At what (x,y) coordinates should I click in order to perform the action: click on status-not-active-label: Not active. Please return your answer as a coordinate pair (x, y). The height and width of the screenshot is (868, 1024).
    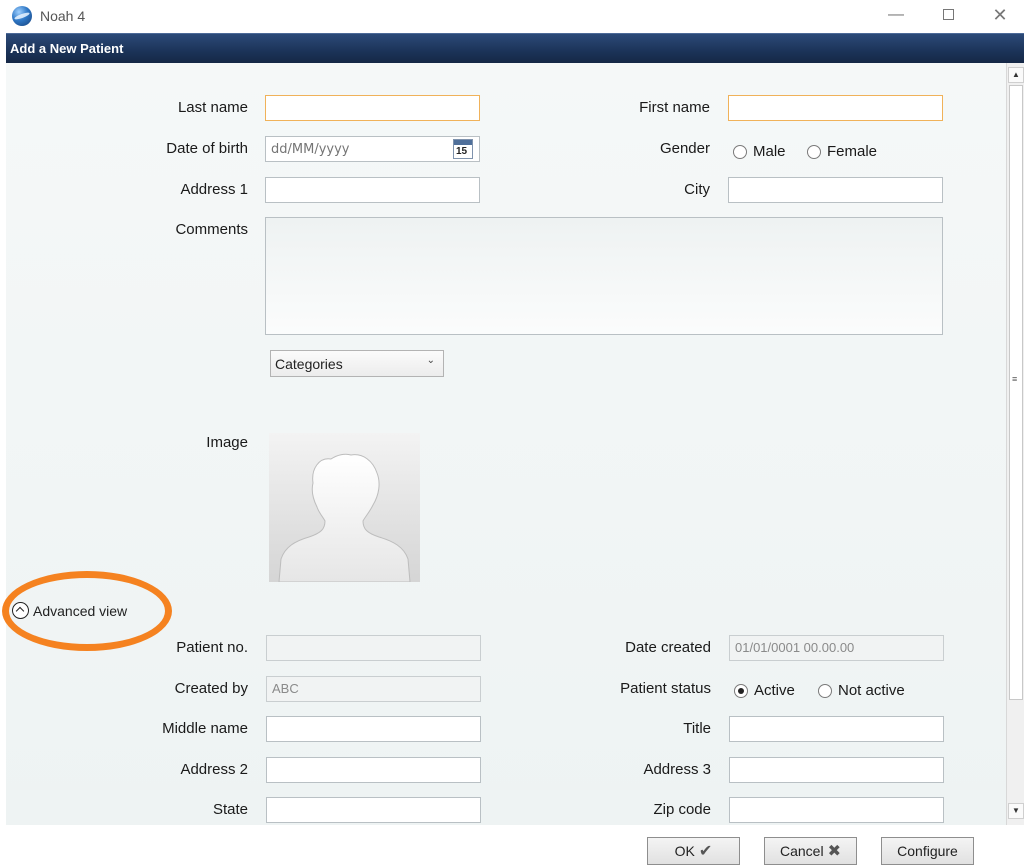
    Looking at the image, I should click on (871, 690).